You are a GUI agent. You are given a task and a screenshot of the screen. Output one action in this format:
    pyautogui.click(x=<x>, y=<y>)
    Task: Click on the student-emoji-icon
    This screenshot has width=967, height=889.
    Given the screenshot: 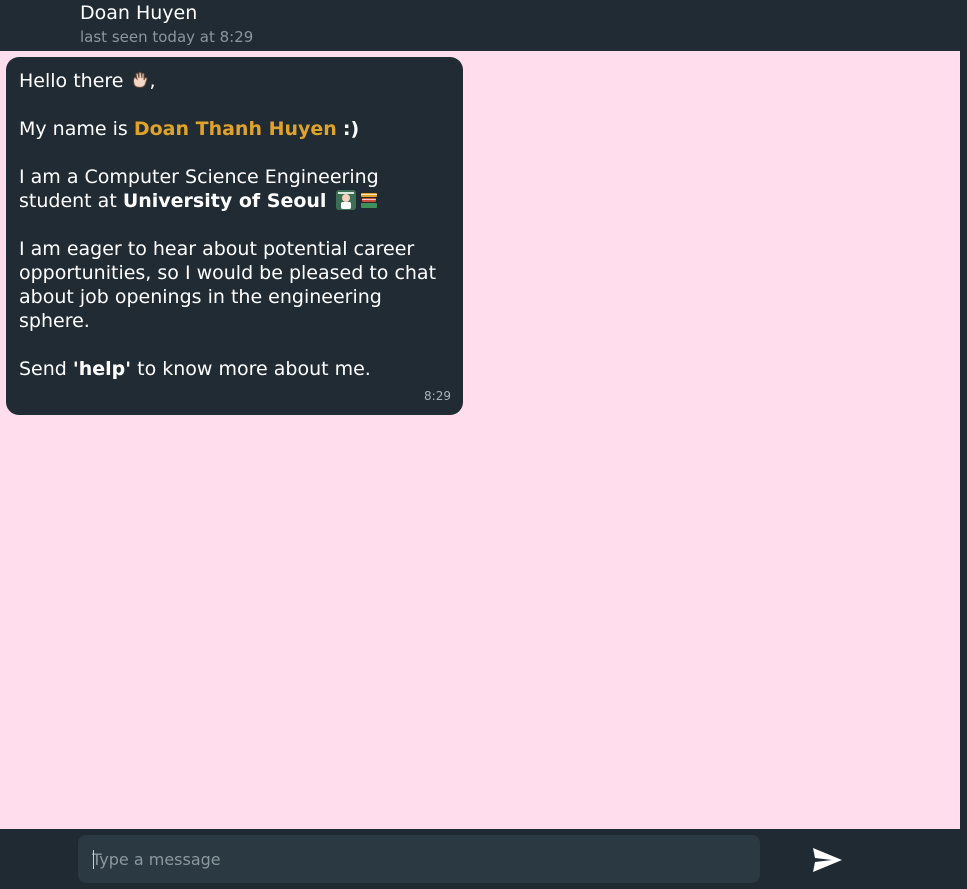 What is the action you would take?
    pyautogui.click(x=346, y=200)
    